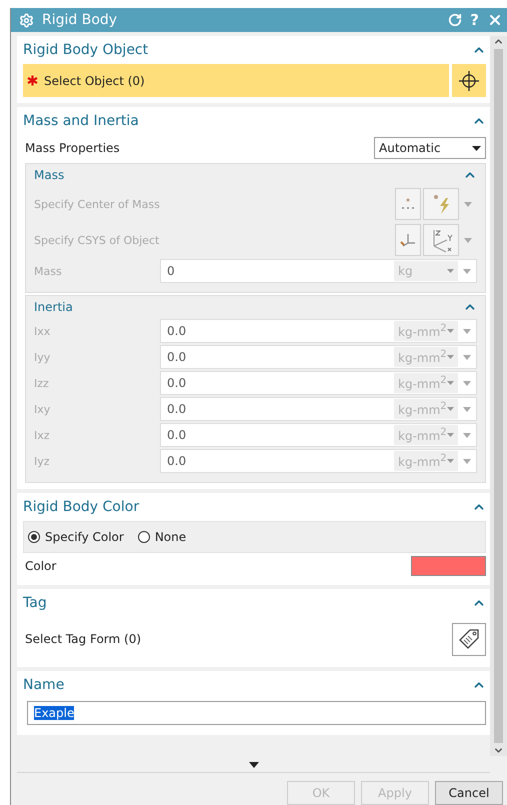 The width and height of the screenshot is (507, 805). I want to click on axes-icon, so click(408, 240).